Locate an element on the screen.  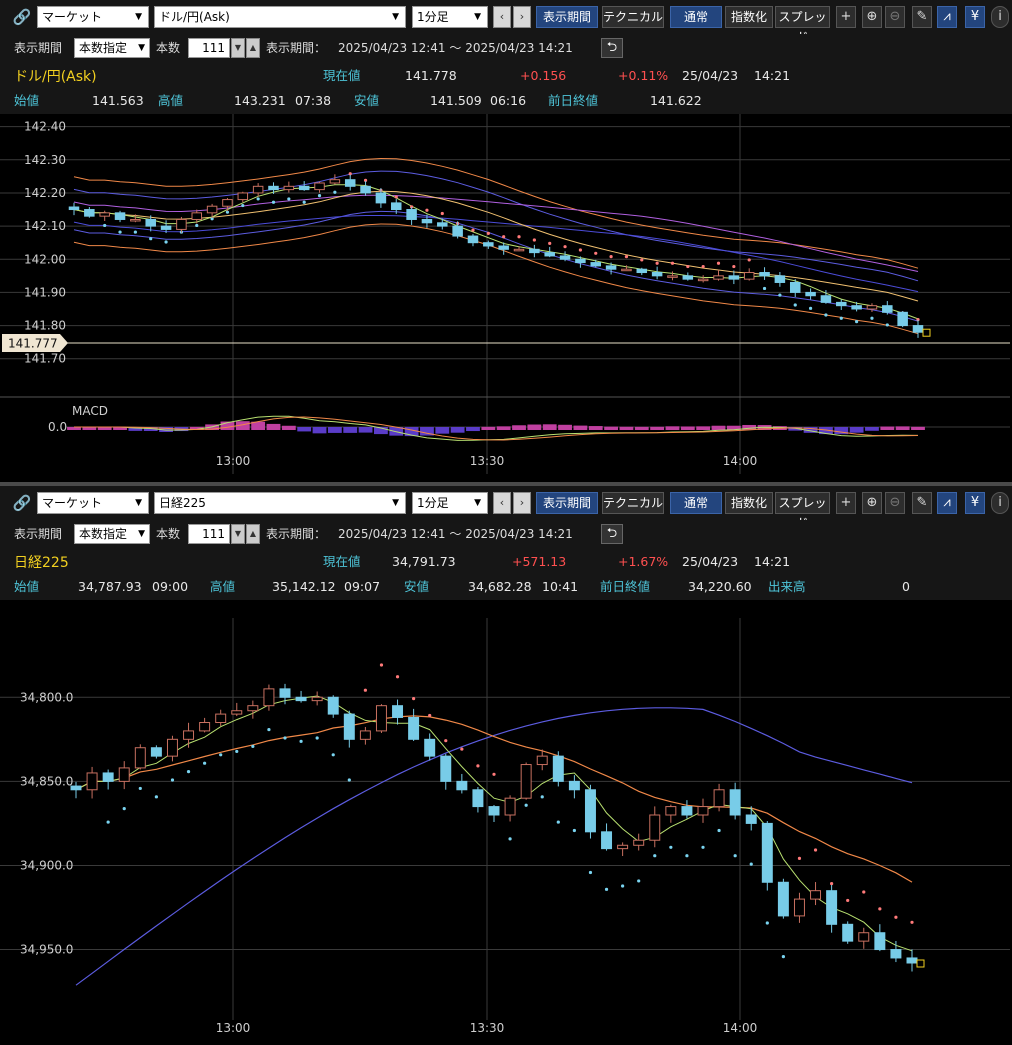
y-tick-label: 142.10 is located at coordinates (45, 226).